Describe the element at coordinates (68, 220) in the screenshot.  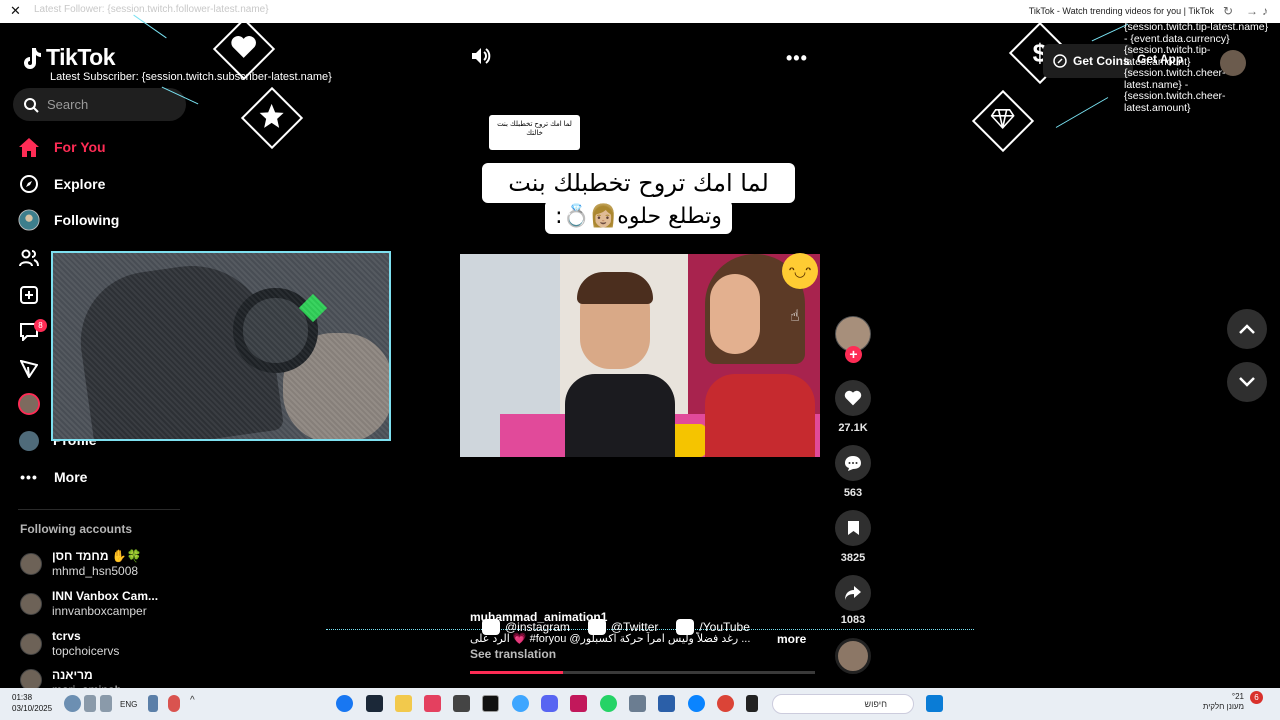
I see `nav-following: Following` at that location.